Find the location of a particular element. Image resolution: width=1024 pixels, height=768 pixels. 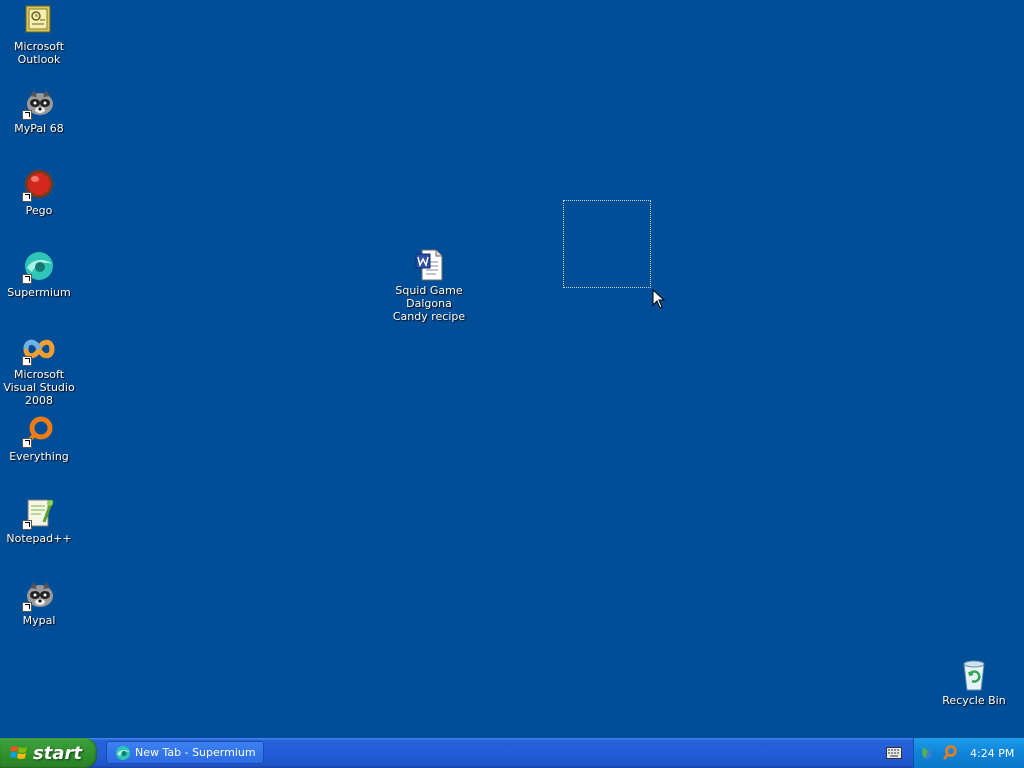

taskbar-button-supermium: New Tab - Supermium is located at coordinates (185, 752).